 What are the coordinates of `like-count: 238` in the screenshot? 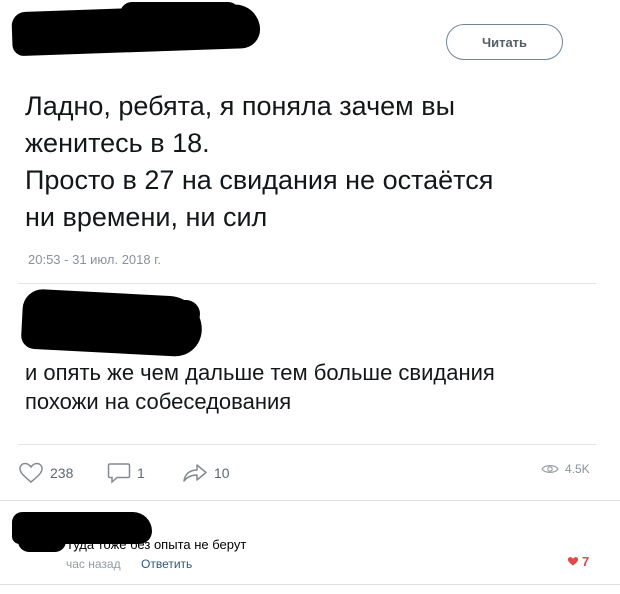 It's located at (62, 473).